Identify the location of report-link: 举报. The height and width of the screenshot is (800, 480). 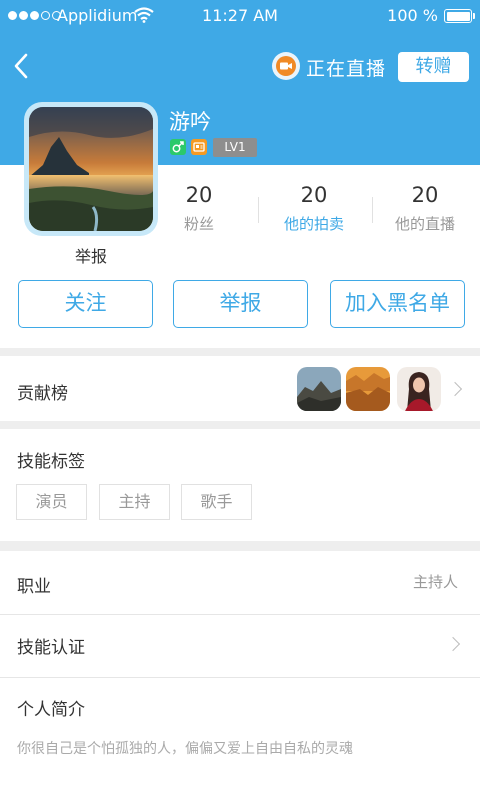
(91, 255).